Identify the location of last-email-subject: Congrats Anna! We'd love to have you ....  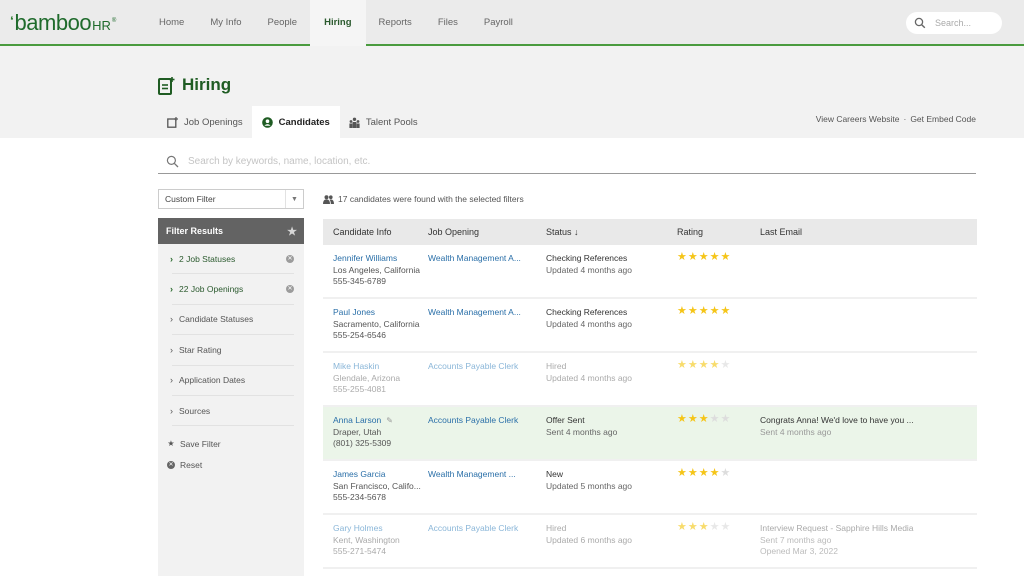
(868, 421).